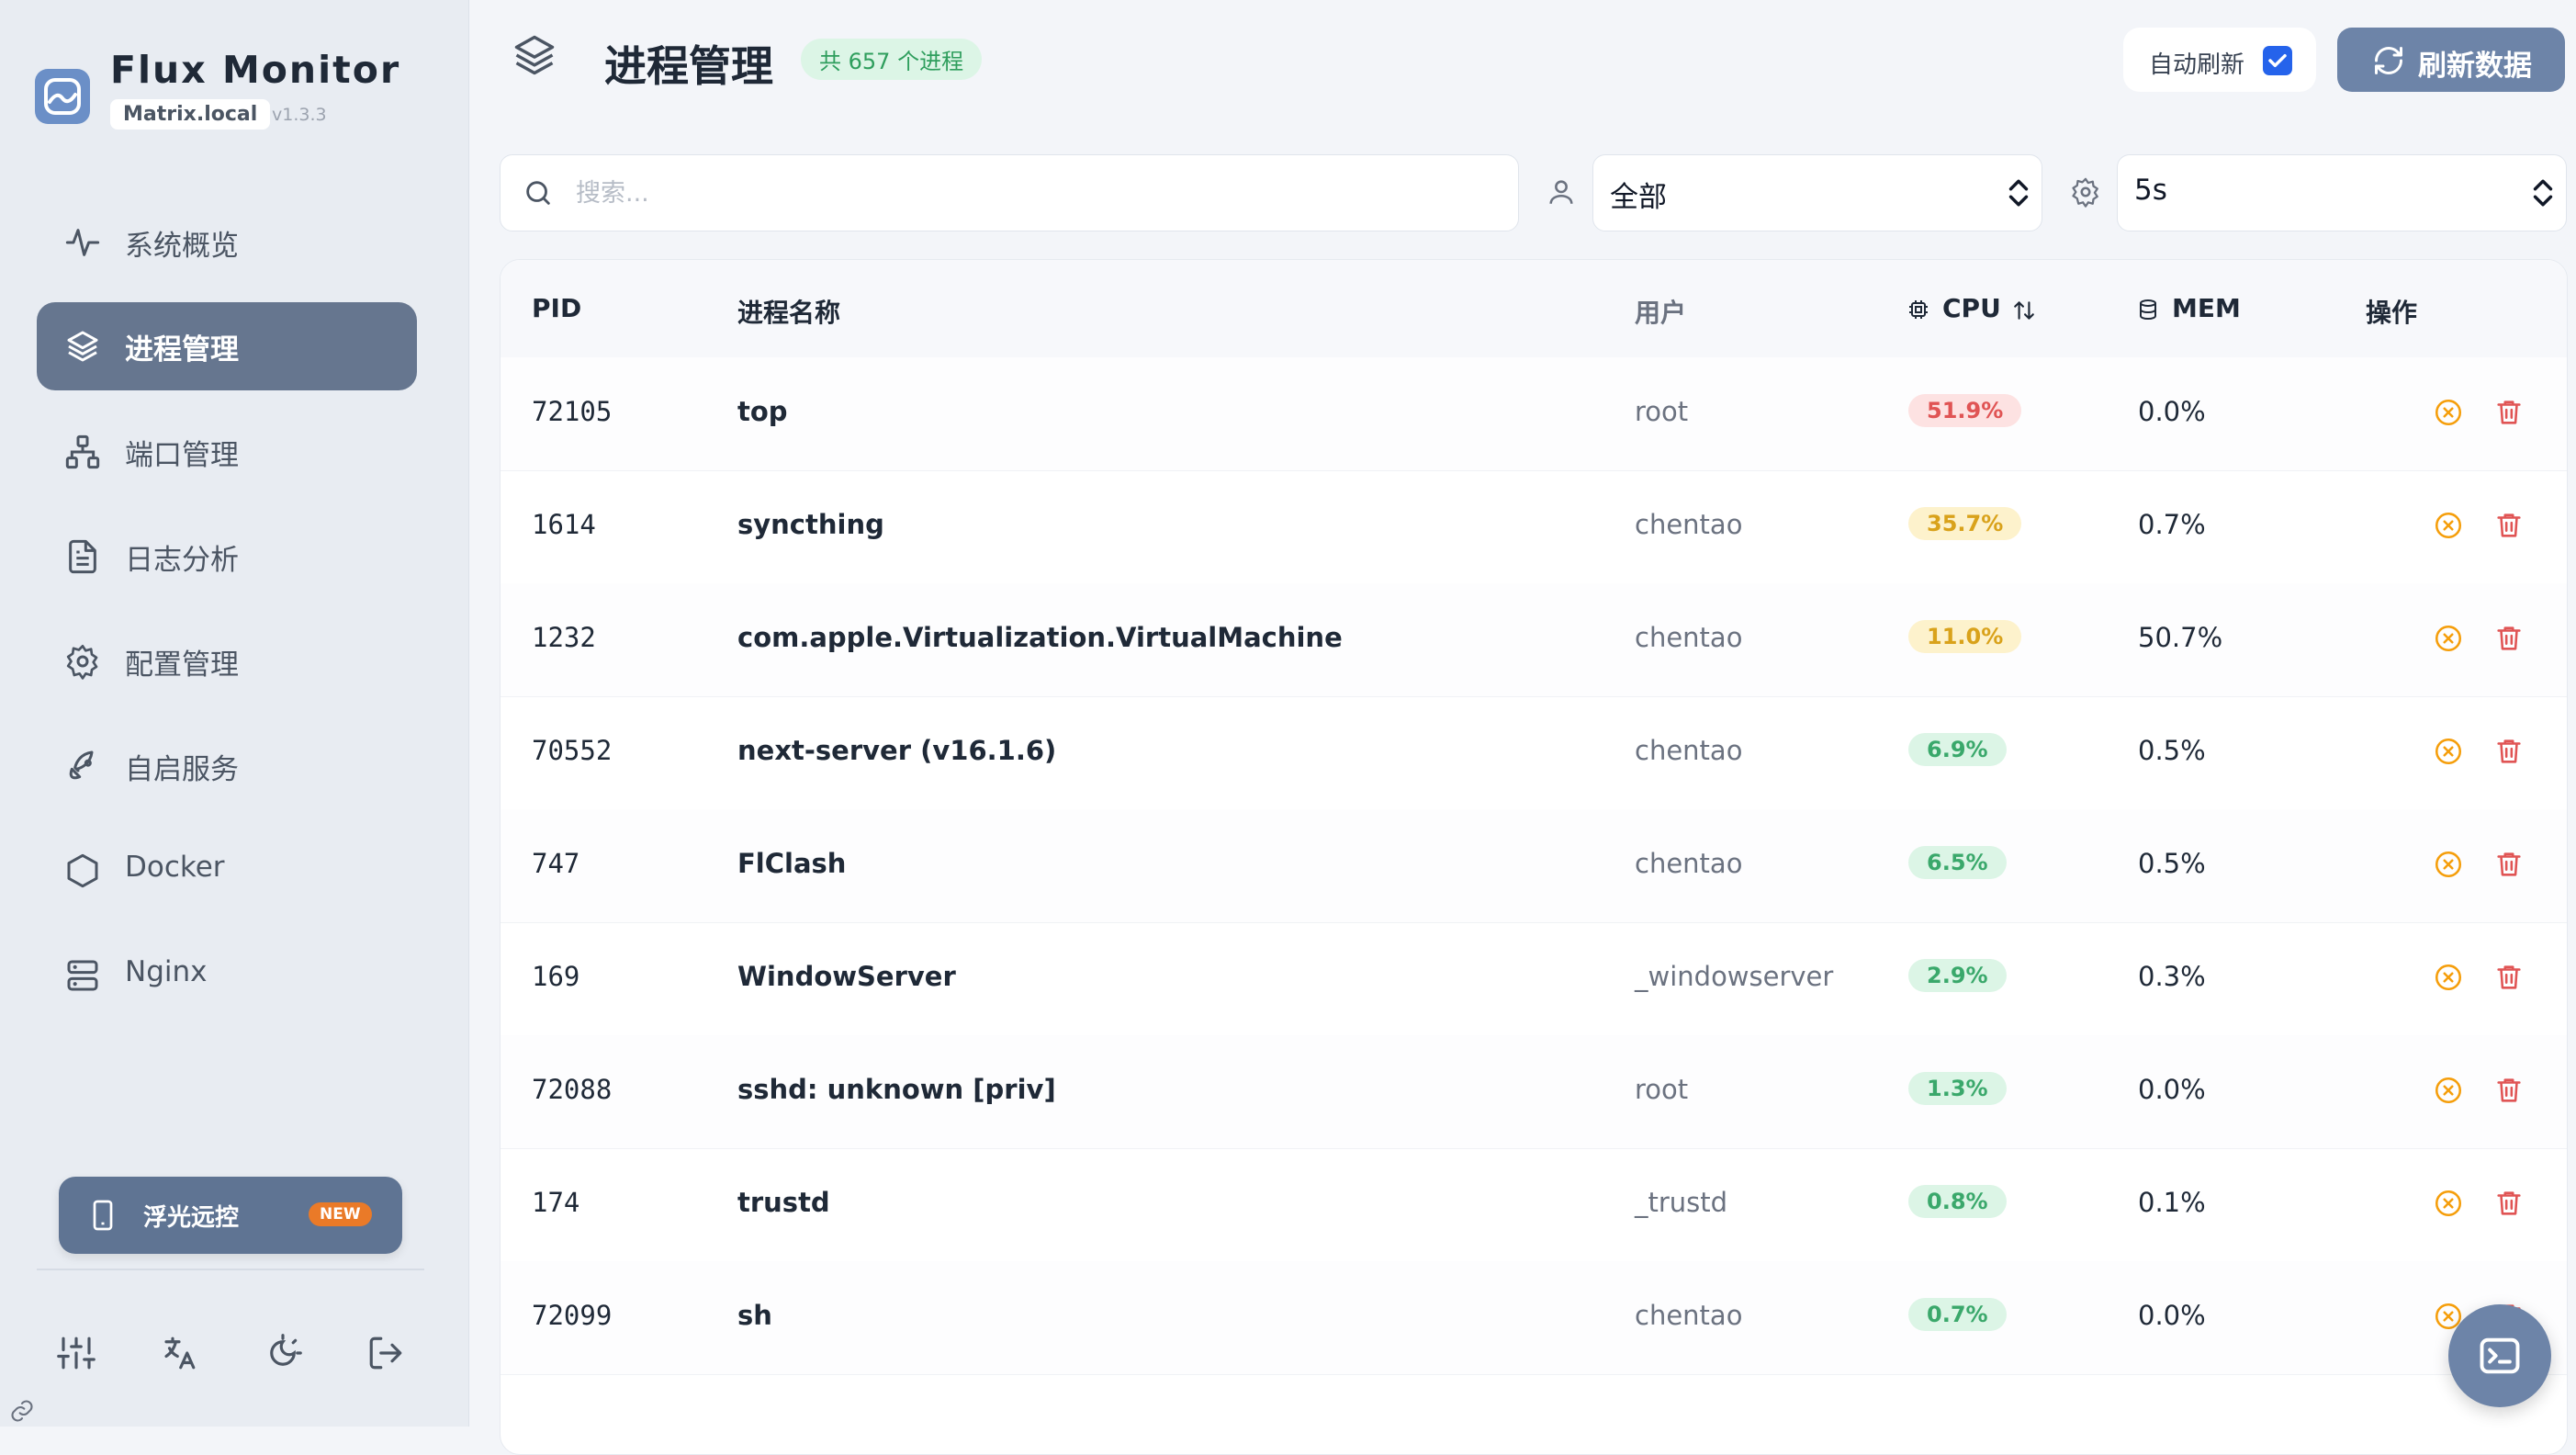 This screenshot has height=1455, width=2576. I want to click on theme-toggle-button, so click(283, 1353).